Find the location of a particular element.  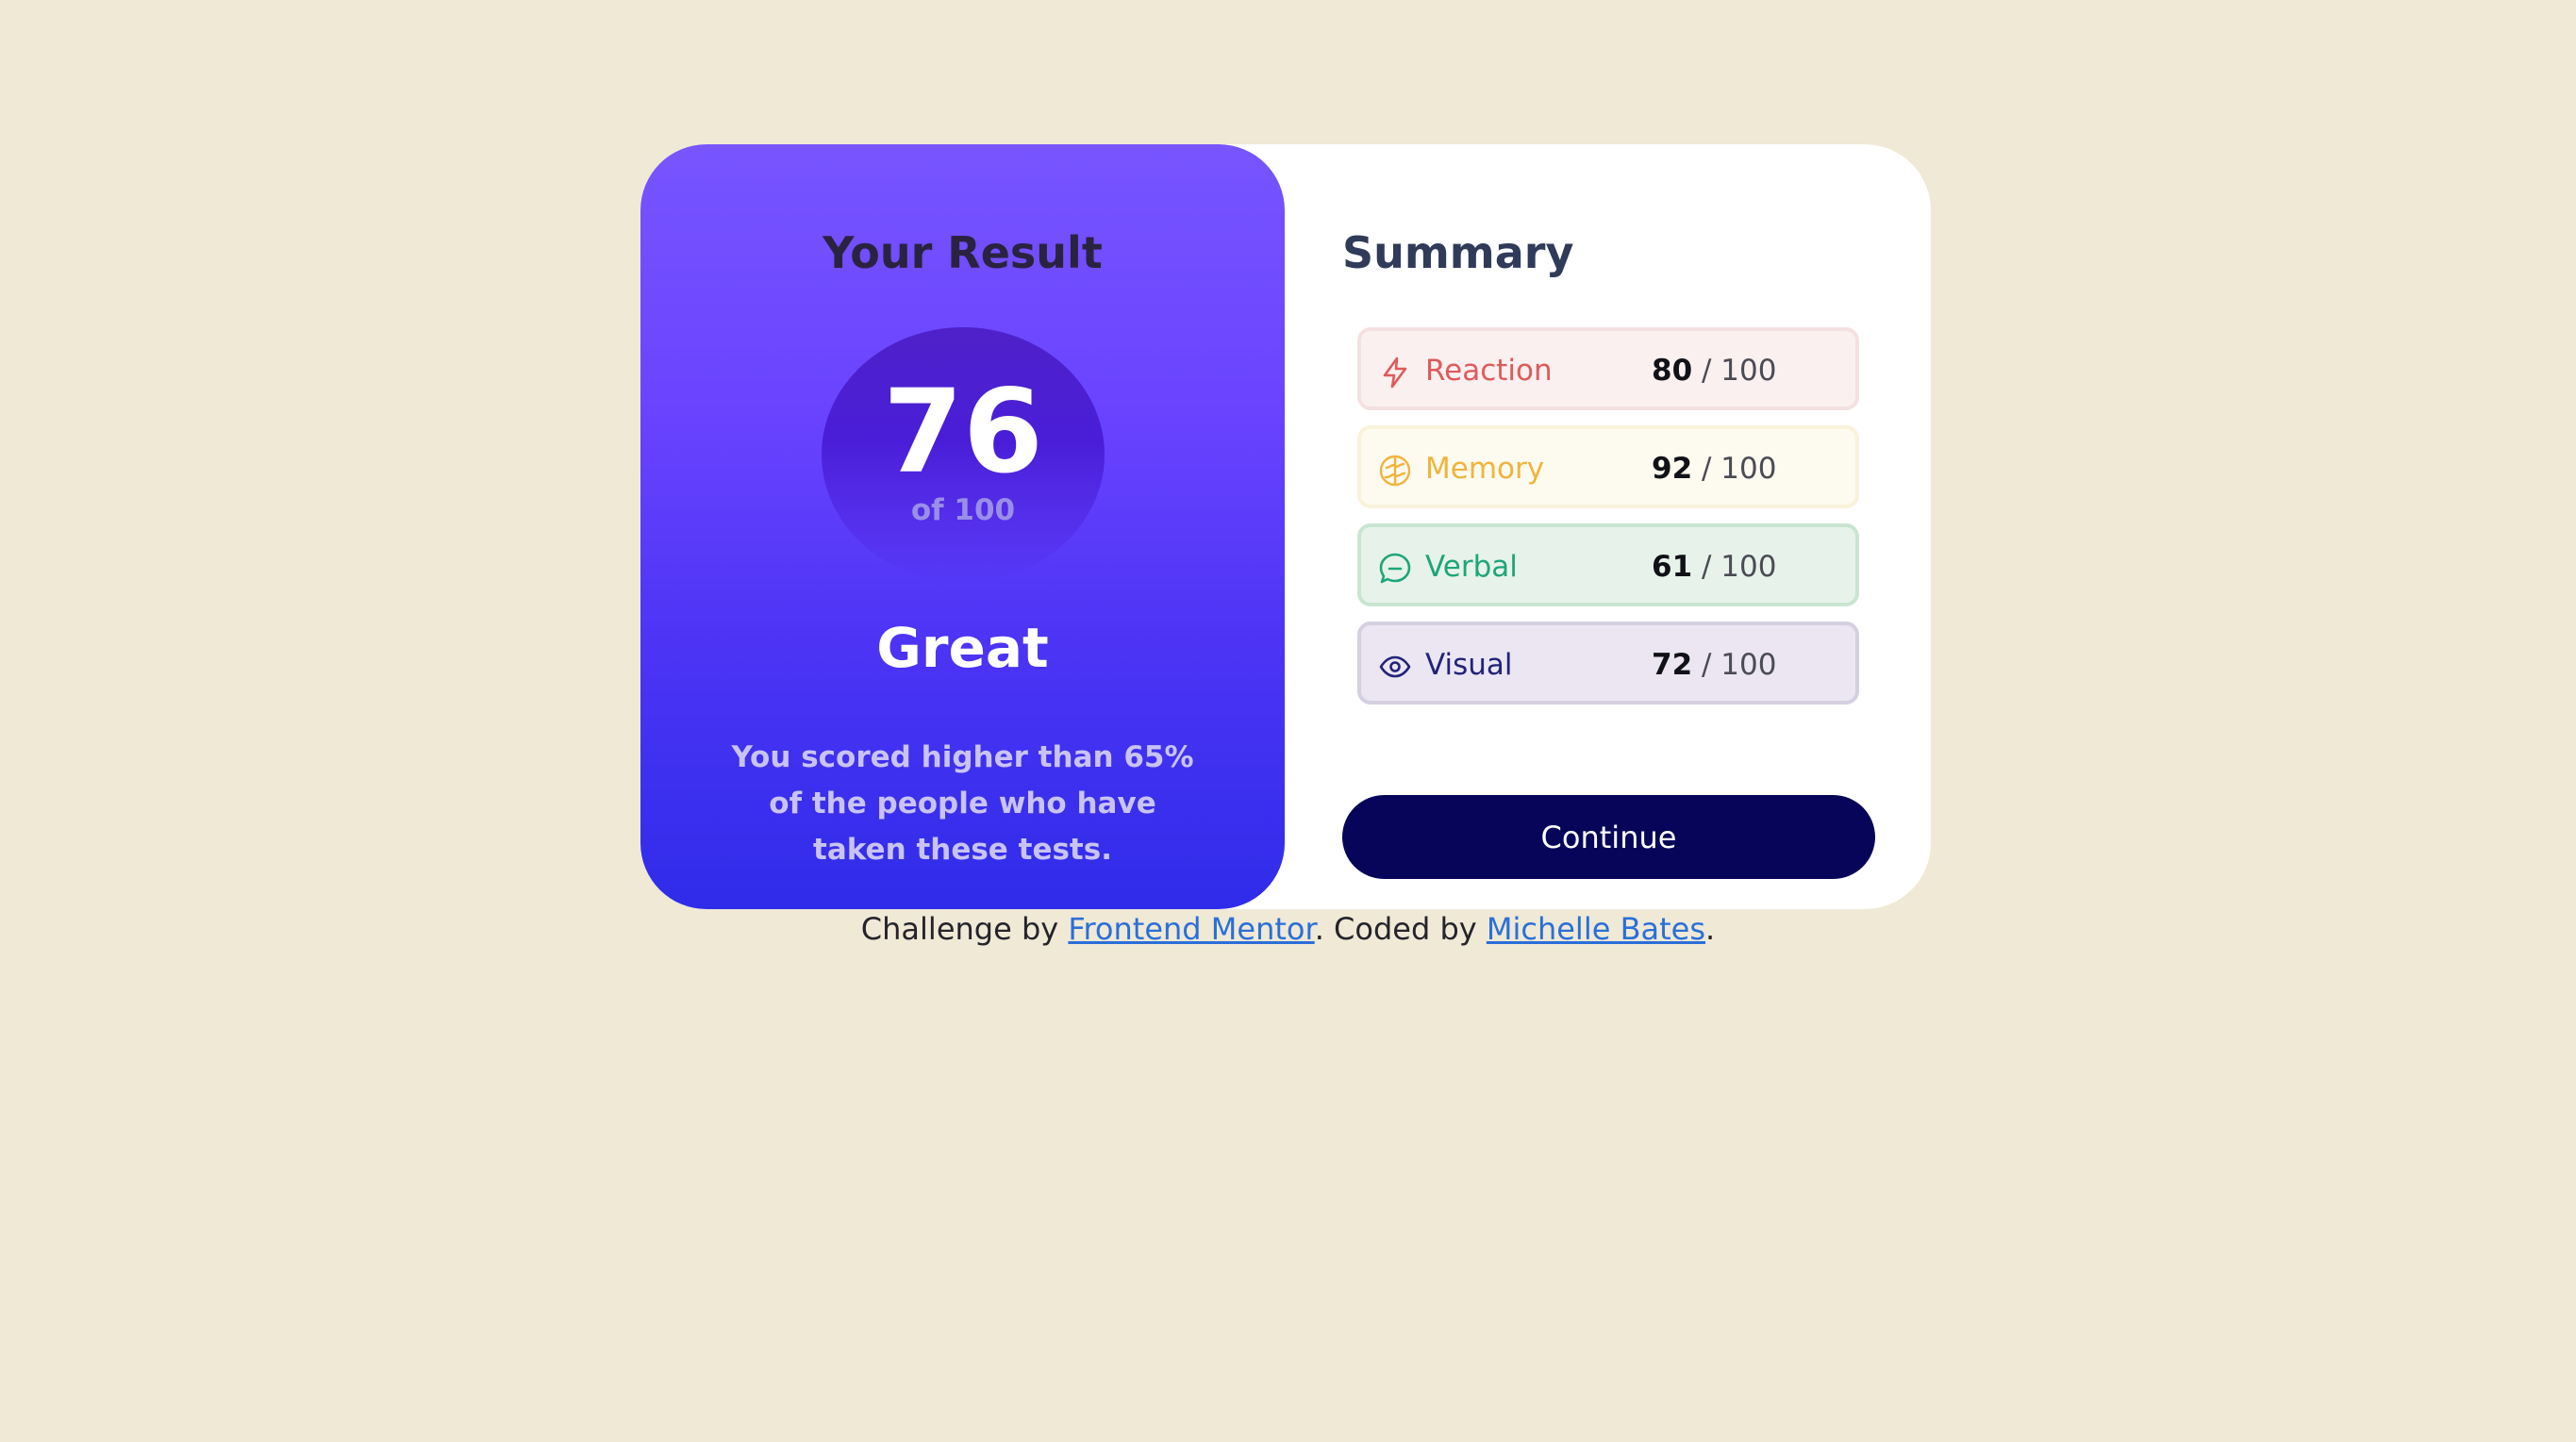

summary-item-memory: Memory 92 / 100 is located at coordinates (1608, 466).